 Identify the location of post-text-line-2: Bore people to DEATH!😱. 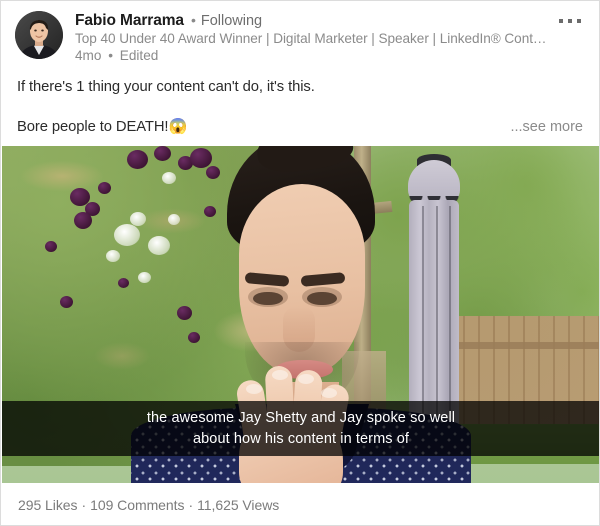
(102, 127).